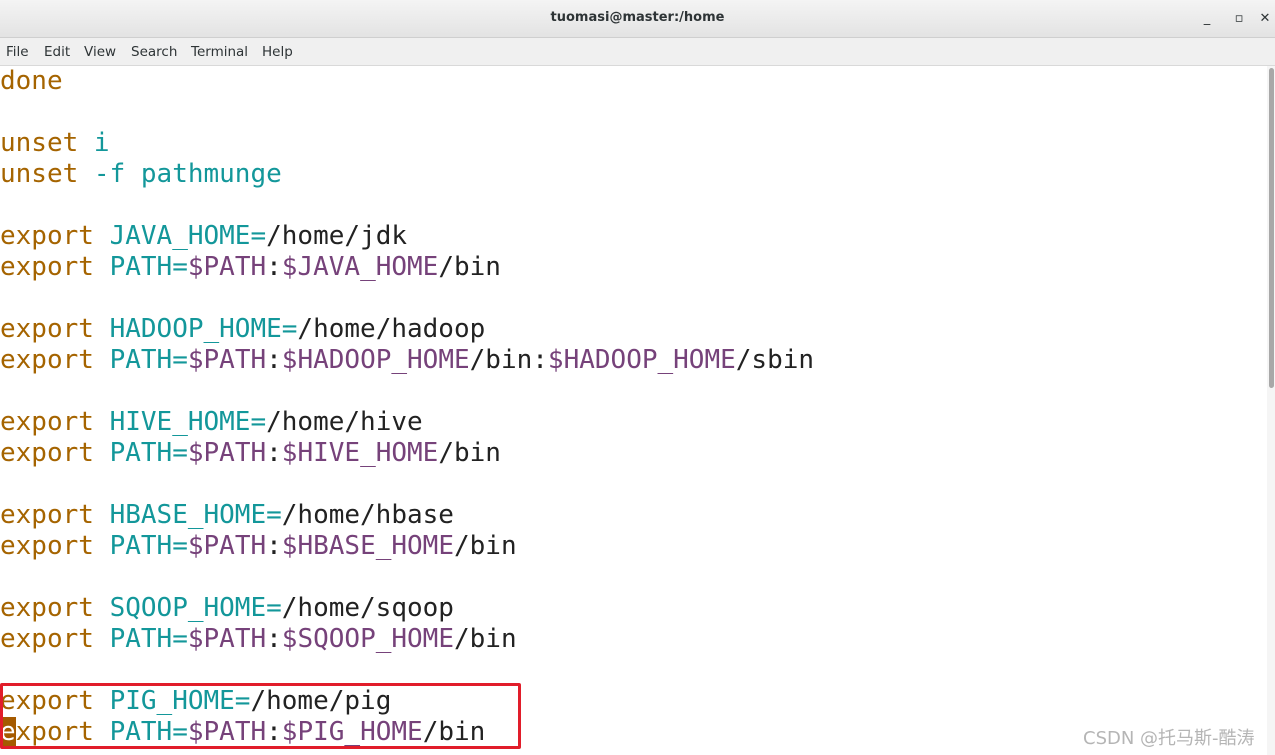 This screenshot has height=755, width=1275. Describe the element at coordinates (1207, 19) in the screenshot. I see `minimize-icon: _` at that location.